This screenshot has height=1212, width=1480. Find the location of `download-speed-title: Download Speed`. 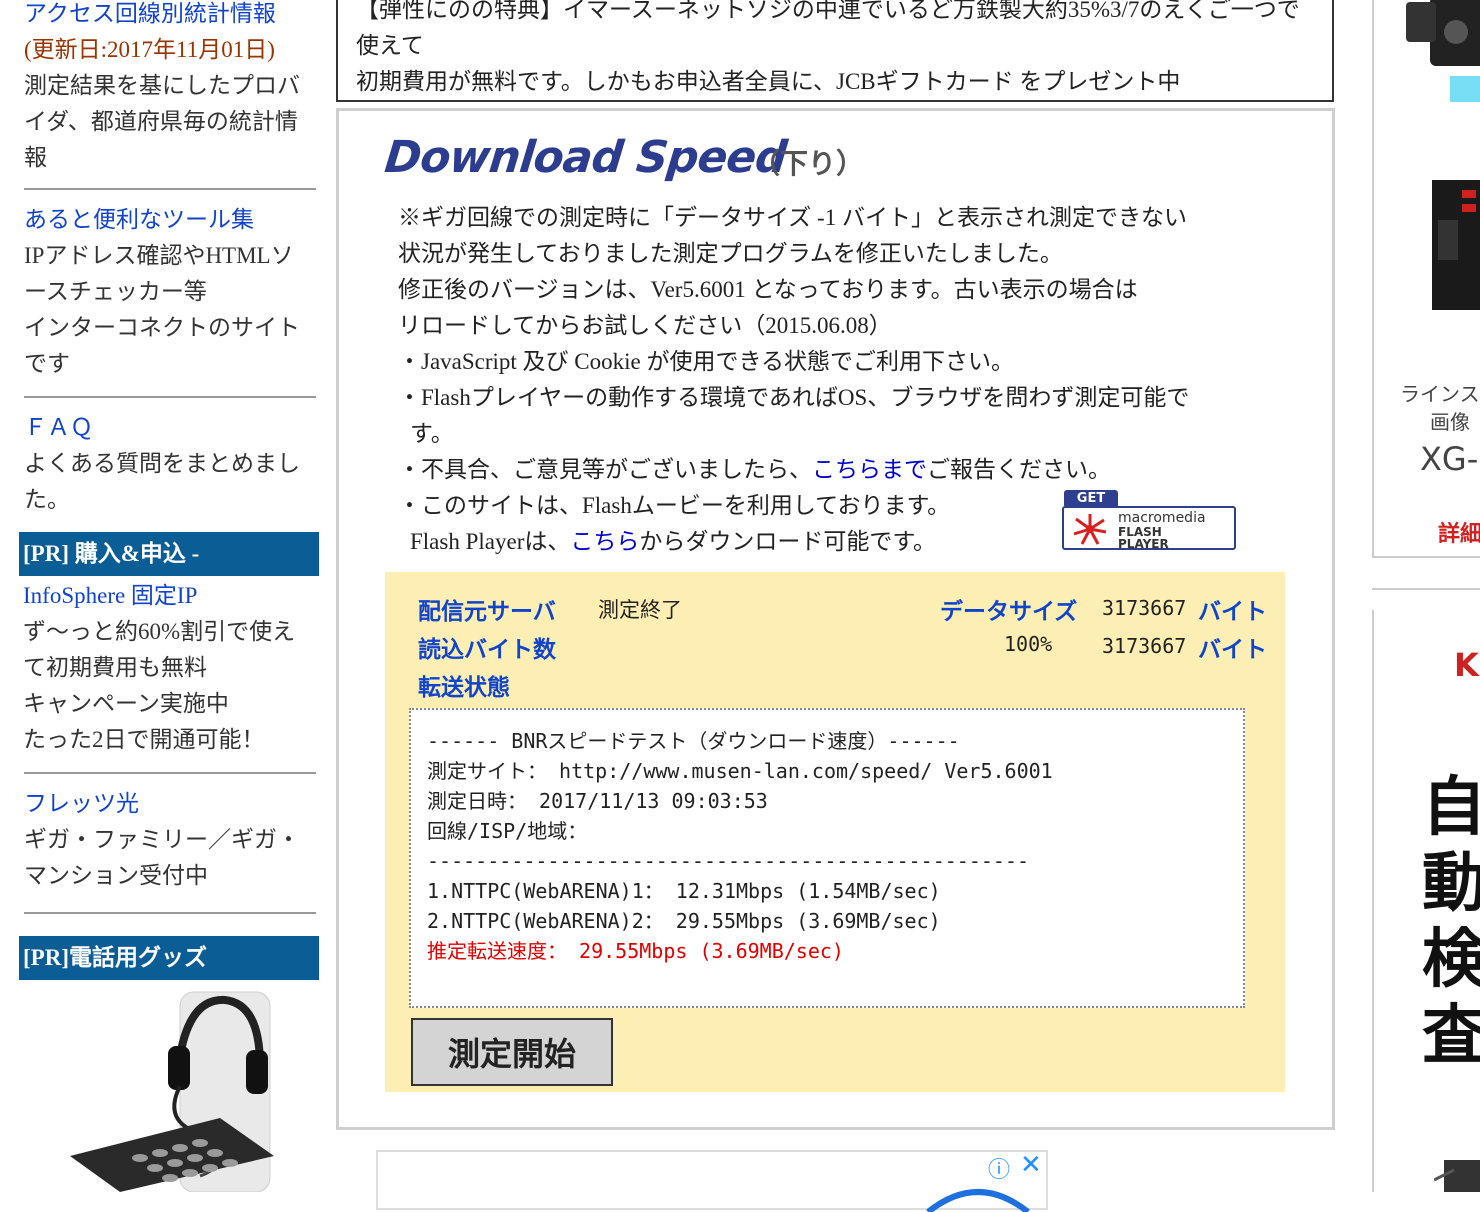

download-speed-title: Download Speed is located at coordinates (585, 157).